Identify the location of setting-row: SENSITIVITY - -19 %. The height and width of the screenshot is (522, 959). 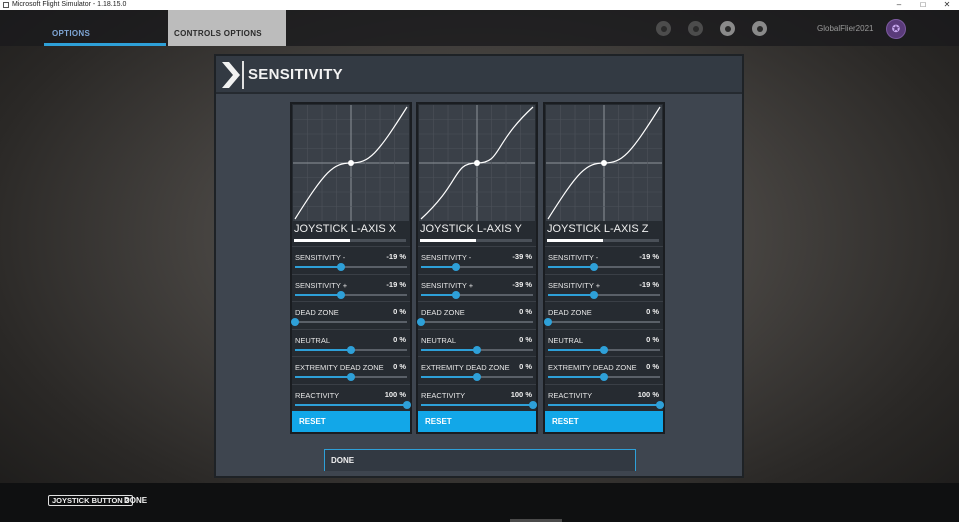
(351, 259).